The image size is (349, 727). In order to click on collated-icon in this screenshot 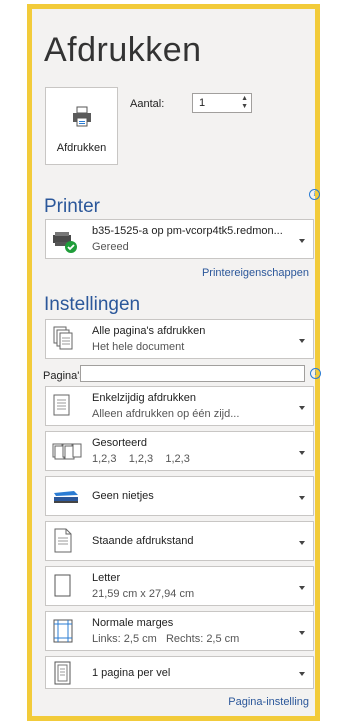, I will do `click(67, 451)`.